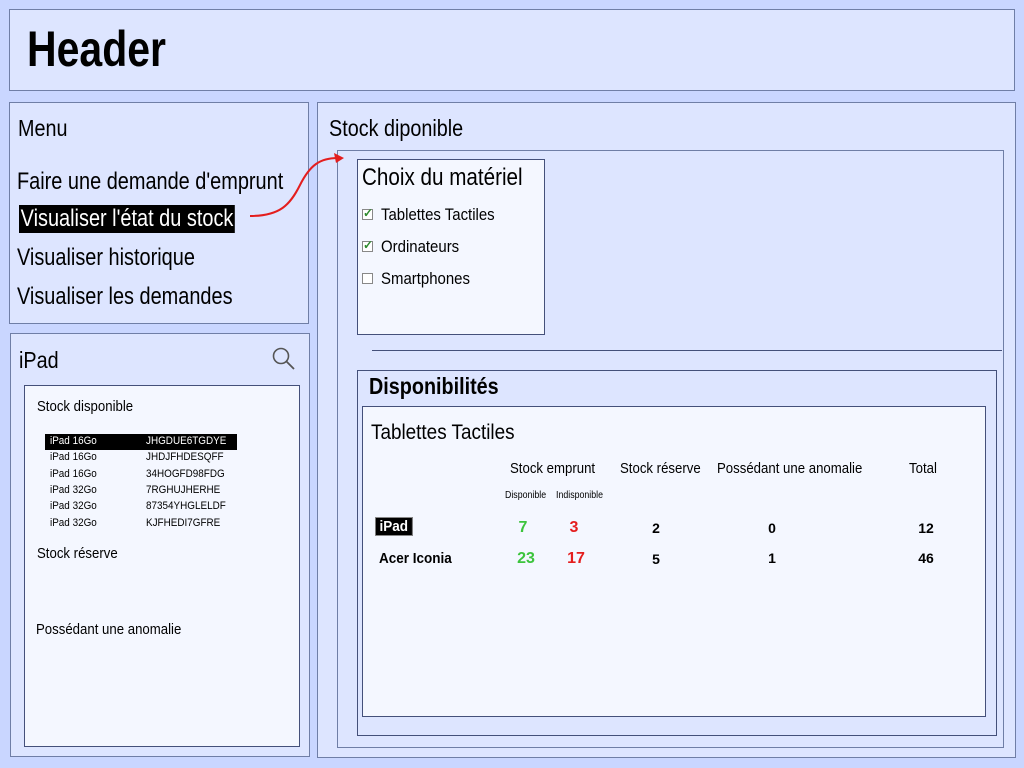 The width and height of the screenshot is (1024, 768). I want to click on stock-list-item: iPad 16Go JHDJFHDESQFF, so click(141, 458).